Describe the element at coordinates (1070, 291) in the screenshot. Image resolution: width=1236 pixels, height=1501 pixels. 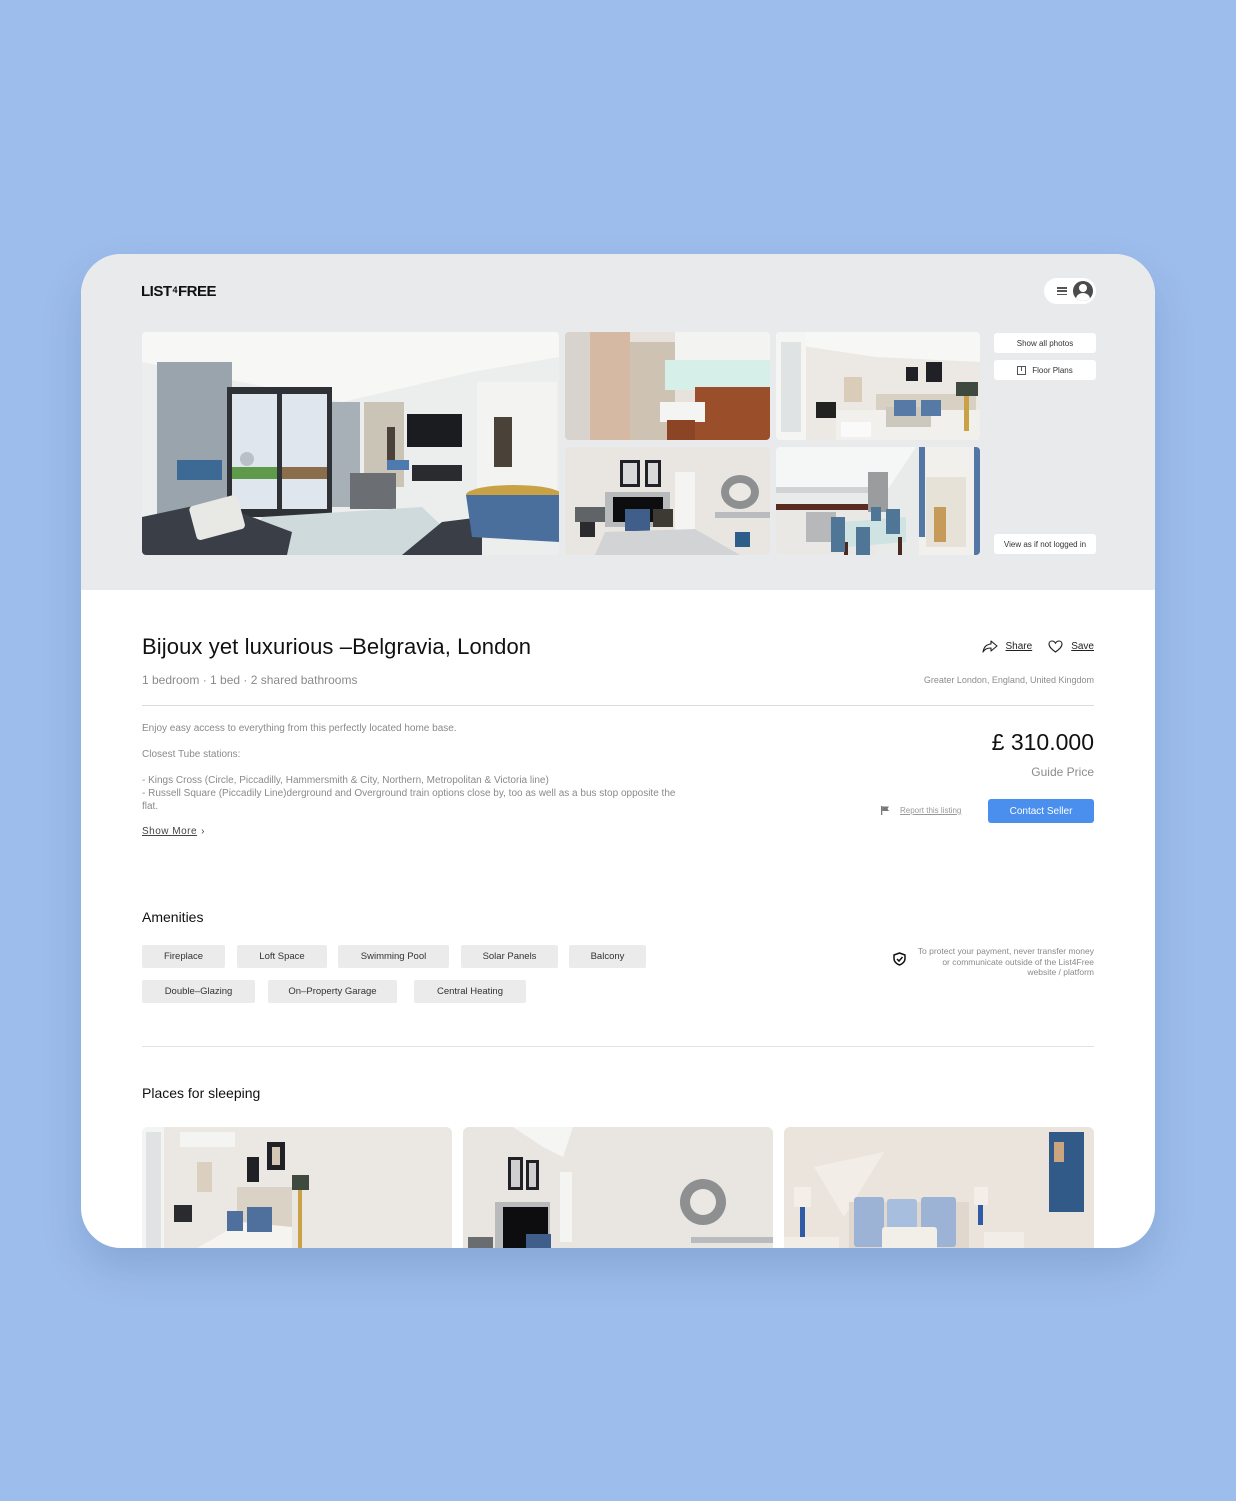
I see `user-menu-button` at that location.